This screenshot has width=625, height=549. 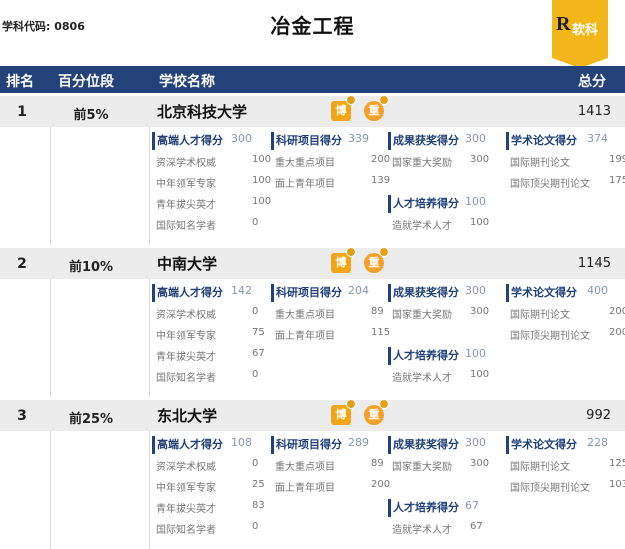 What do you see at coordinates (22, 264) in the screenshot?
I see `rank-value: 2` at bounding box center [22, 264].